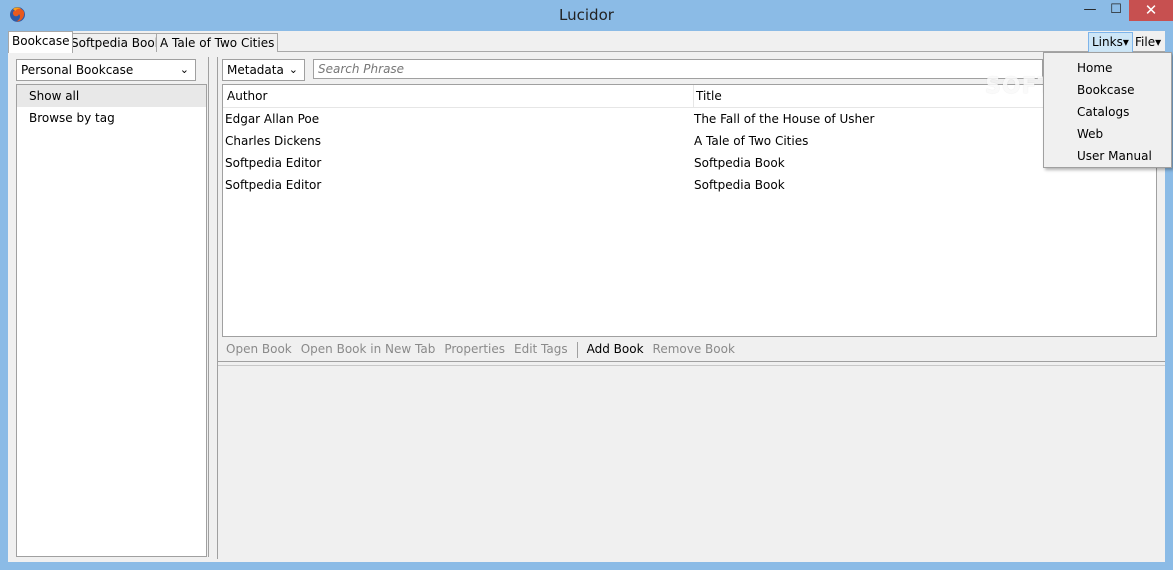  I want to click on cell-author: Charles Dickens, so click(273, 141).